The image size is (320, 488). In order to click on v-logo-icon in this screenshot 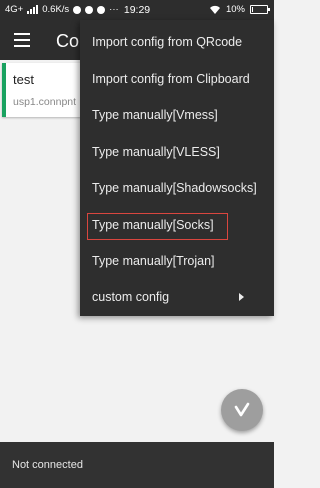, I will do `click(242, 409)`.